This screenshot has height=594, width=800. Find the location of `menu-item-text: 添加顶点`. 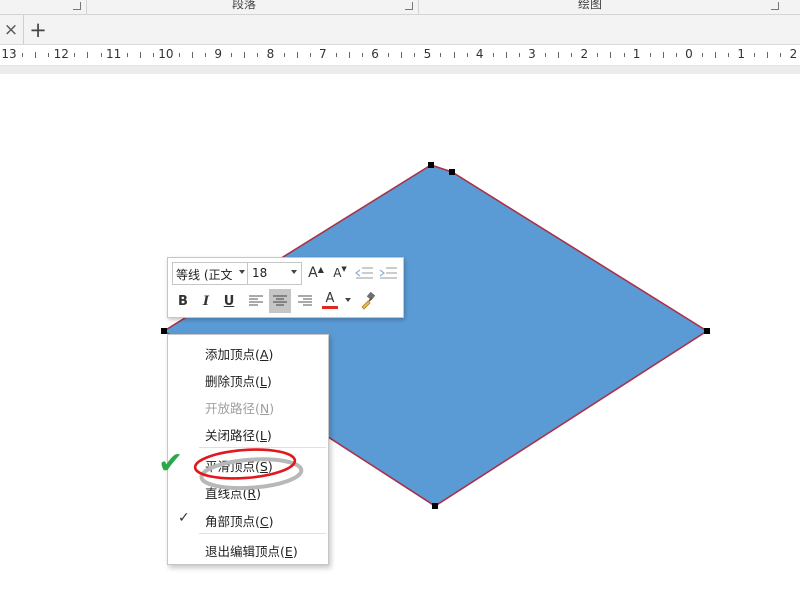

menu-item-text: 添加顶点 is located at coordinates (230, 354).